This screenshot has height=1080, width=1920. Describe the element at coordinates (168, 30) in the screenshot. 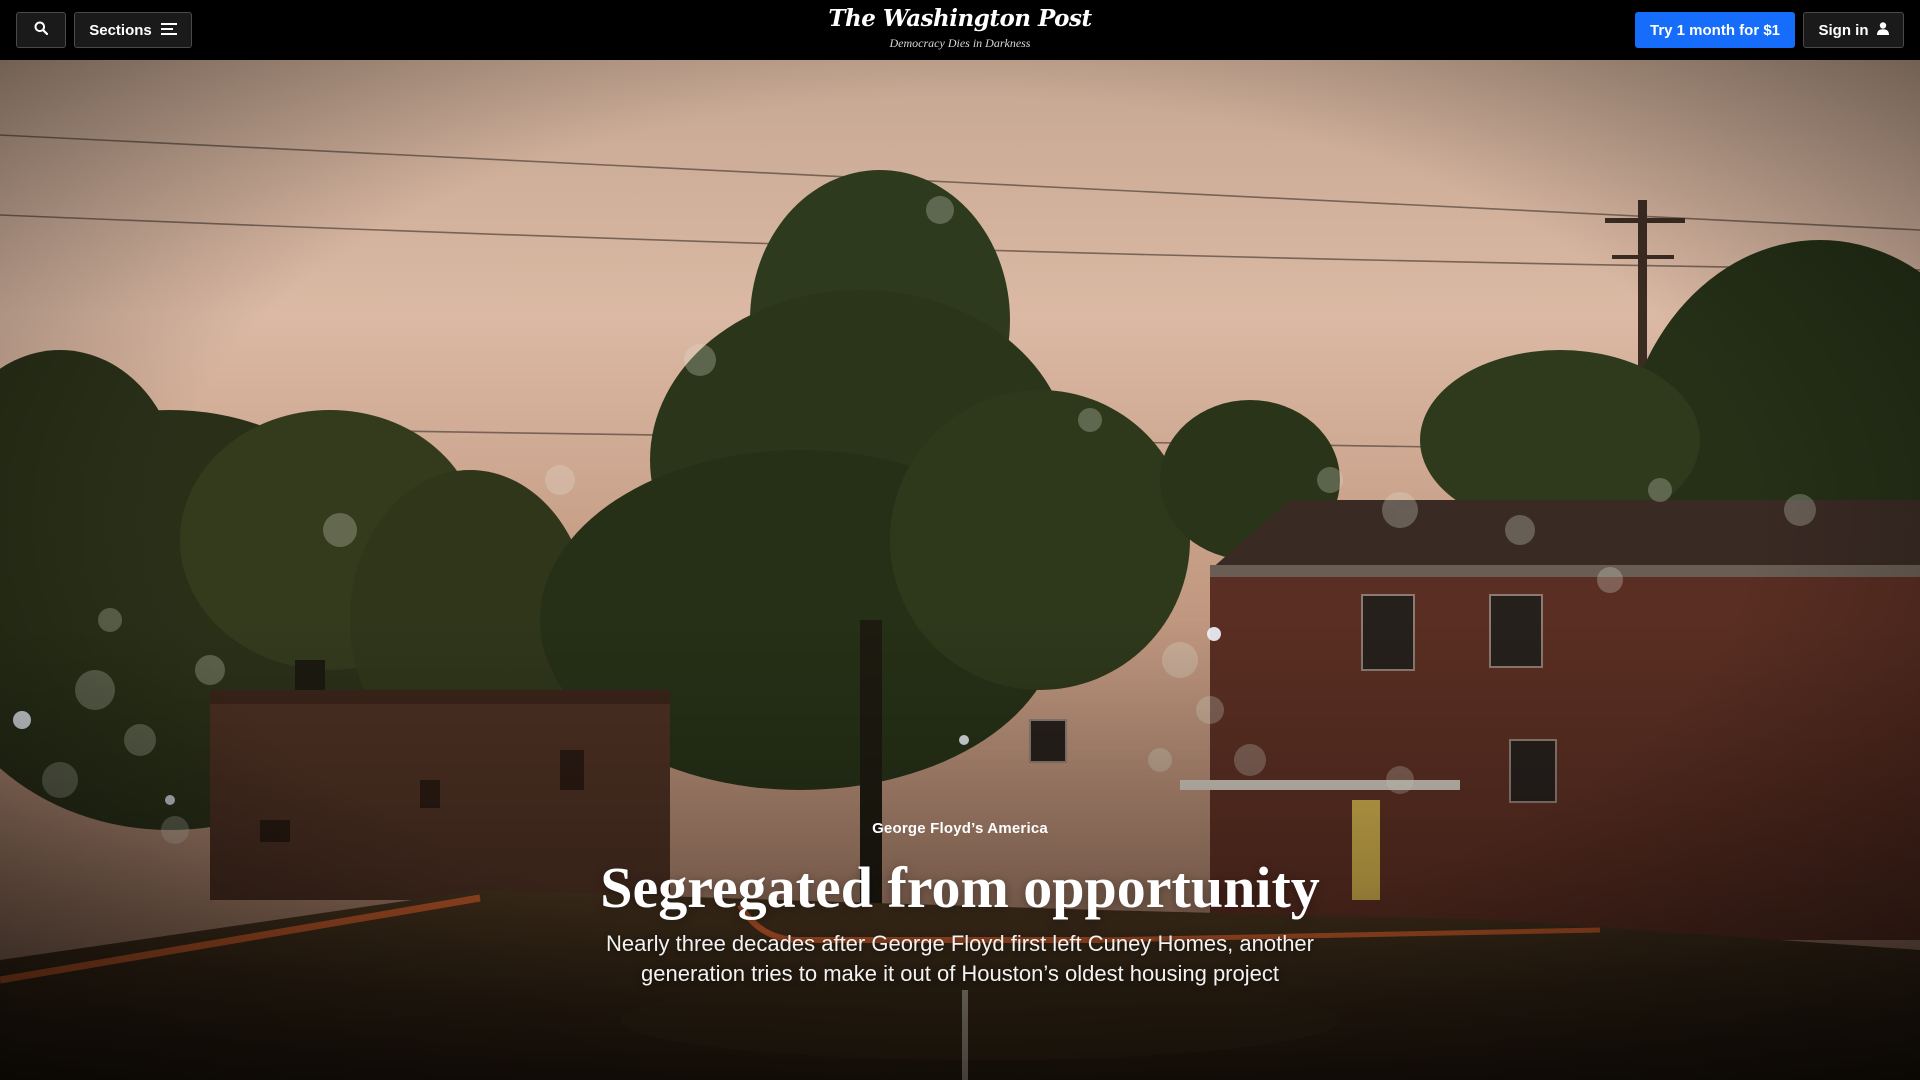

I see `hamburger-menu-icon` at that location.